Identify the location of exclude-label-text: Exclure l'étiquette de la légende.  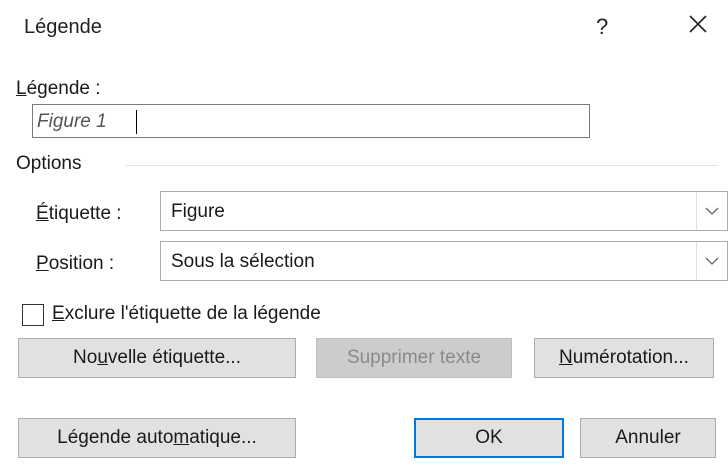
(186, 314).